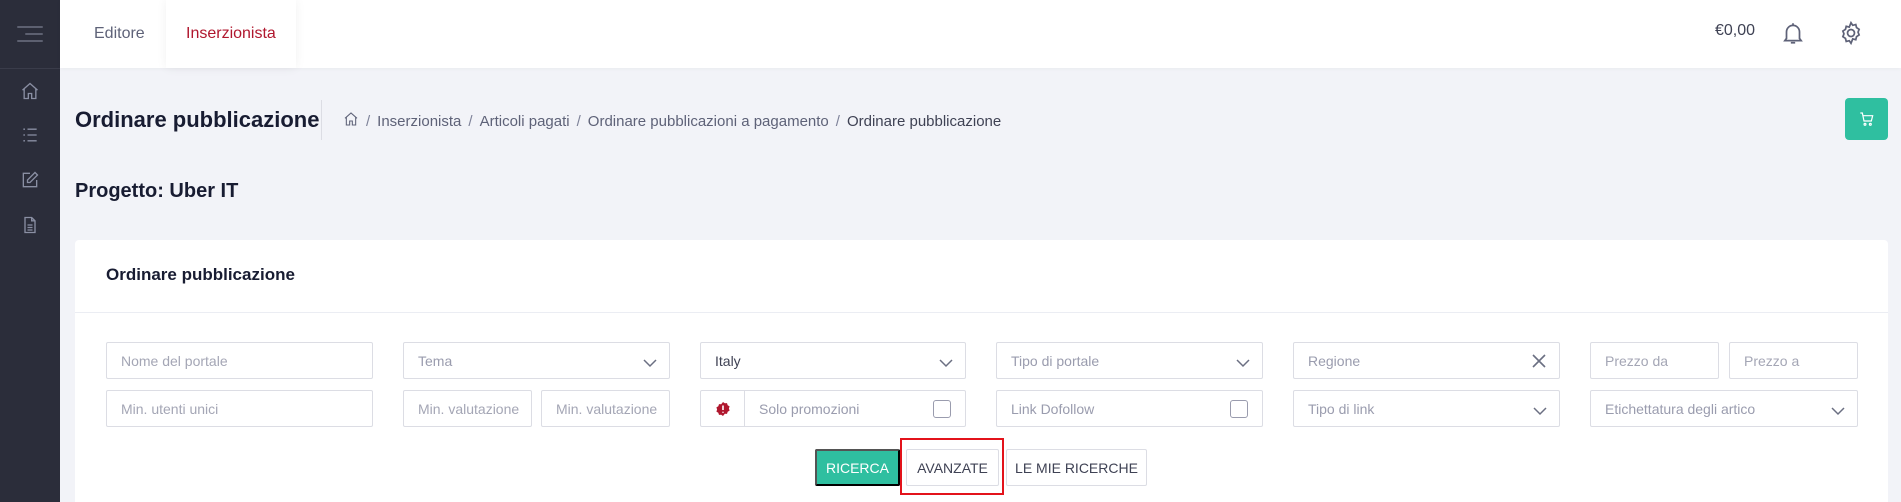 This screenshot has width=1901, height=502. I want to click on sidebar, so click(30, 251).